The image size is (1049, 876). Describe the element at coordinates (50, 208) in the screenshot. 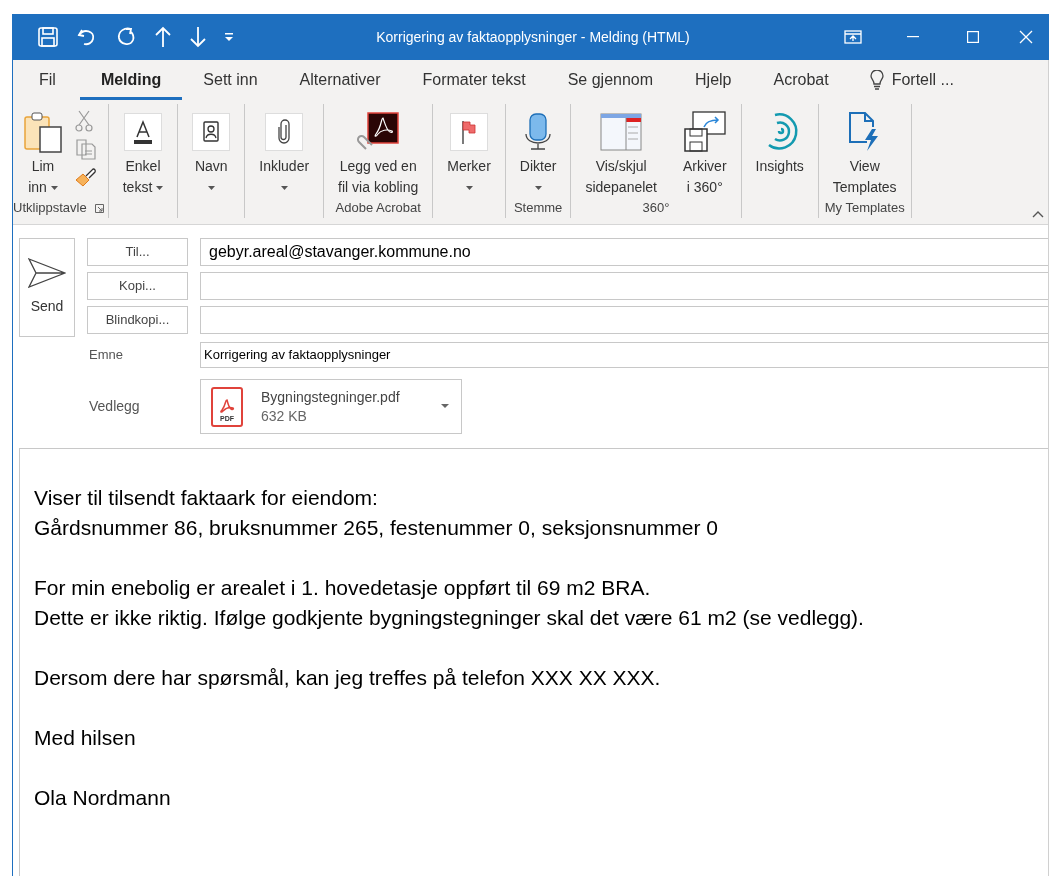

I see `group-label: Utklippstavle` at that location.